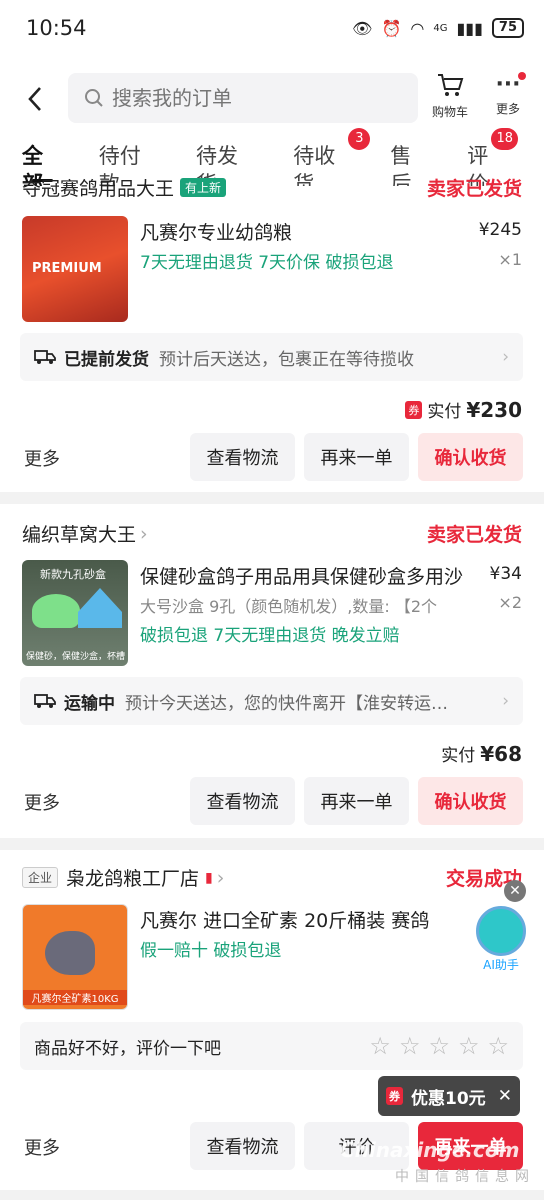 Image resolution: width=544 pixels, height=1200 pixels. I want to click on shop-tag: 有上新, so click(203, 187).